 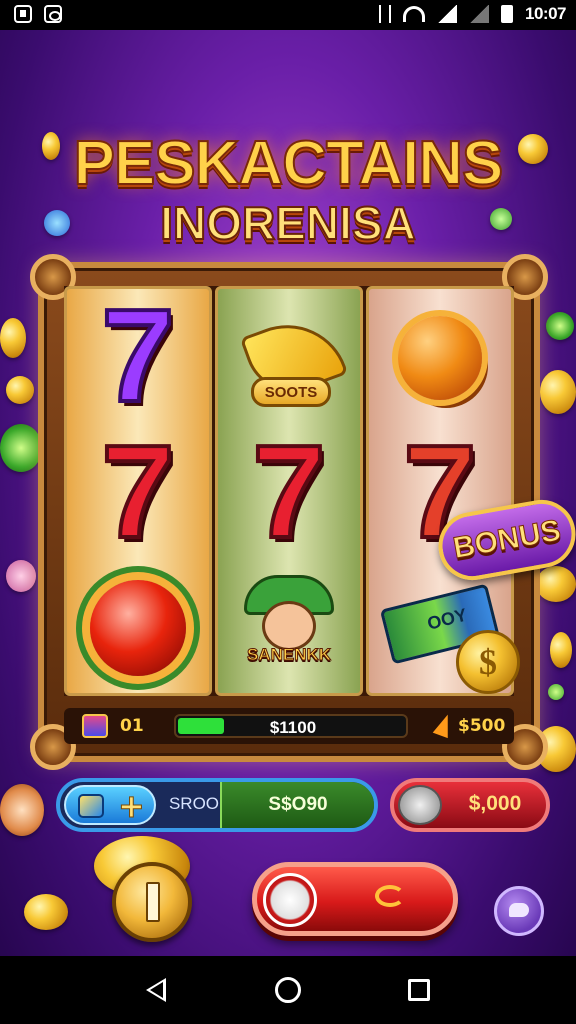 I want to click on system-nav-bar, so click(x=288, y=990).